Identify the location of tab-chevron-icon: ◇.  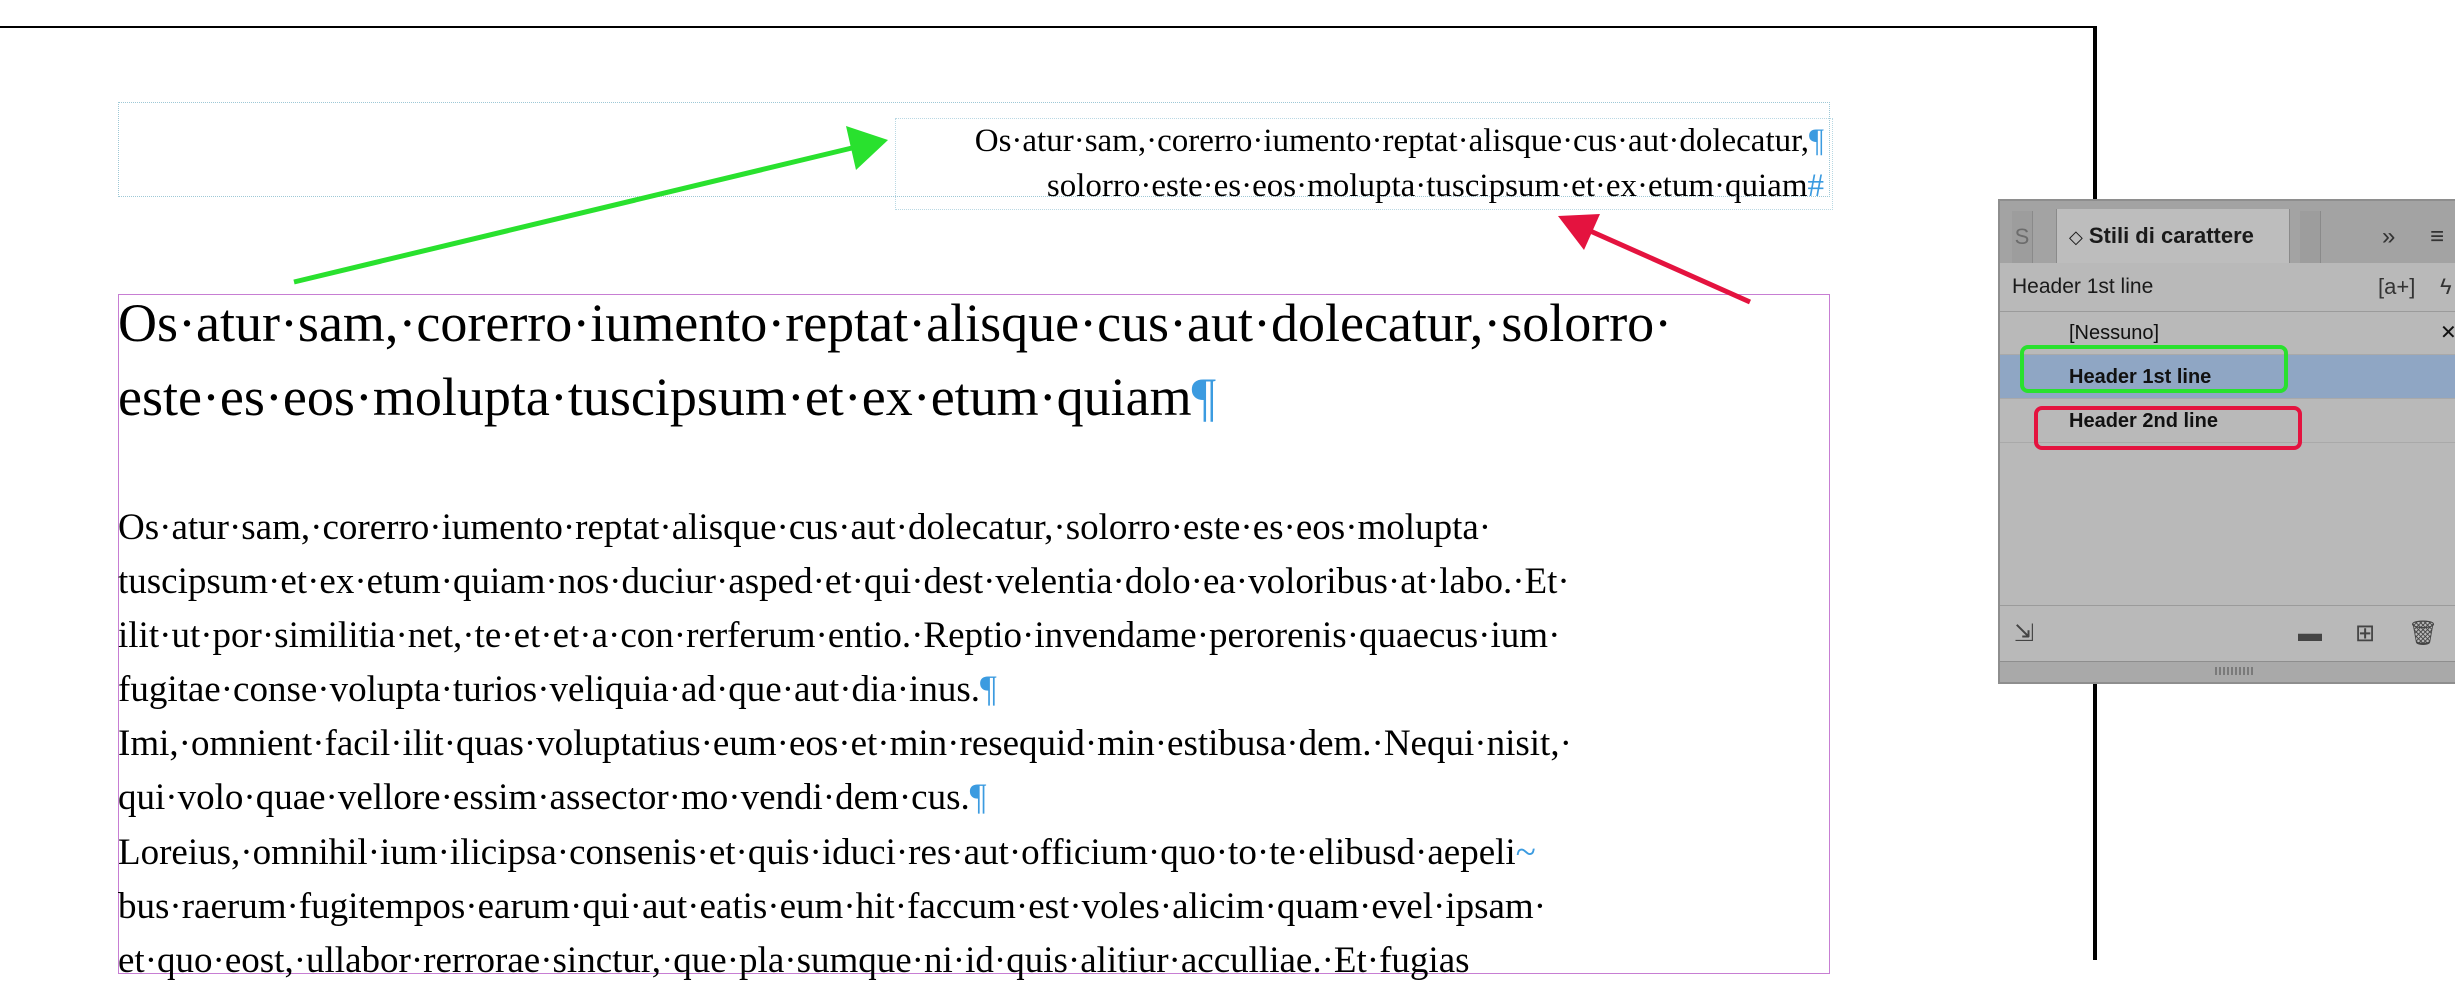
(2076, 237).